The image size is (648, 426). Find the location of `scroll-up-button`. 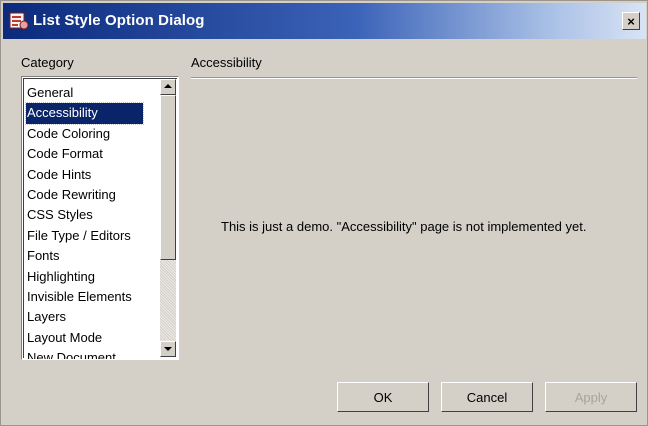

scroll-up-button is located at coordinates (168, 87).